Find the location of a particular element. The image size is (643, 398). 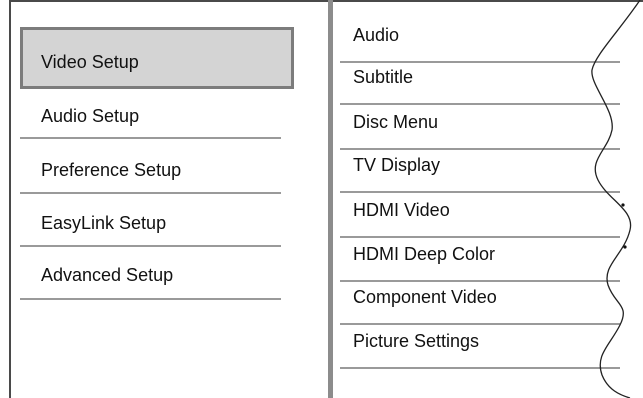

torn-edge-curve is located at coordinates (616, 199).